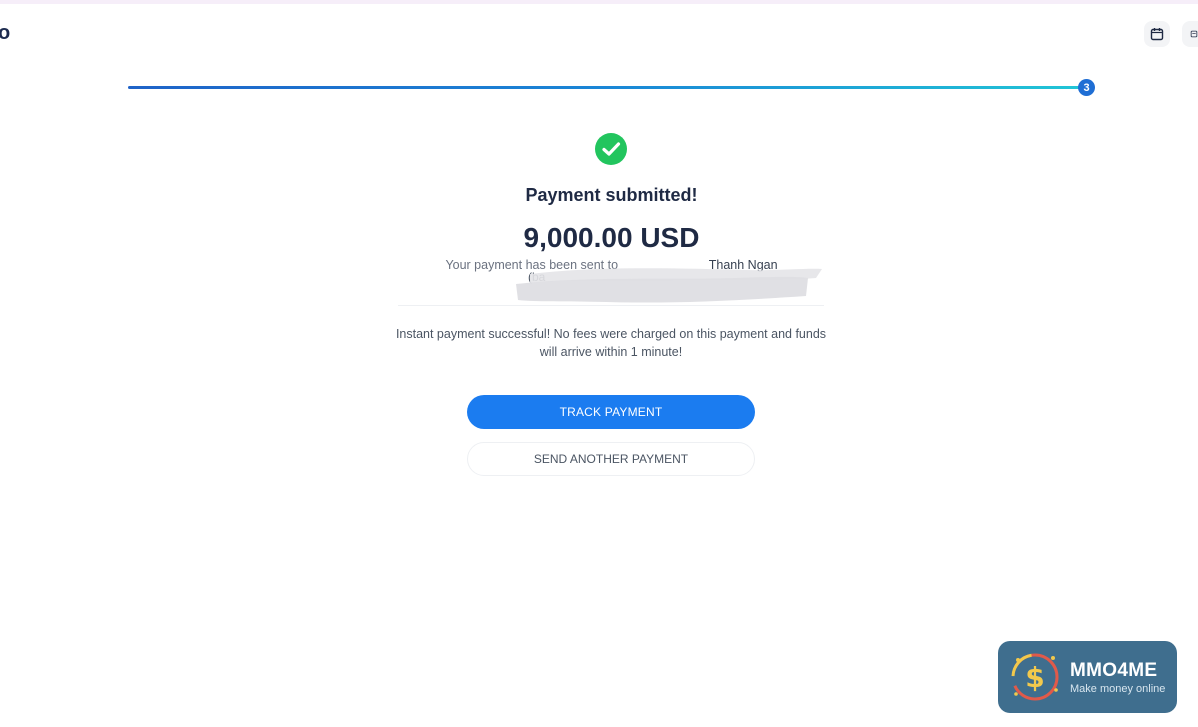 The width and height of the screenshot is (1198, 727). I want to click on top-border, so click(599, 2).